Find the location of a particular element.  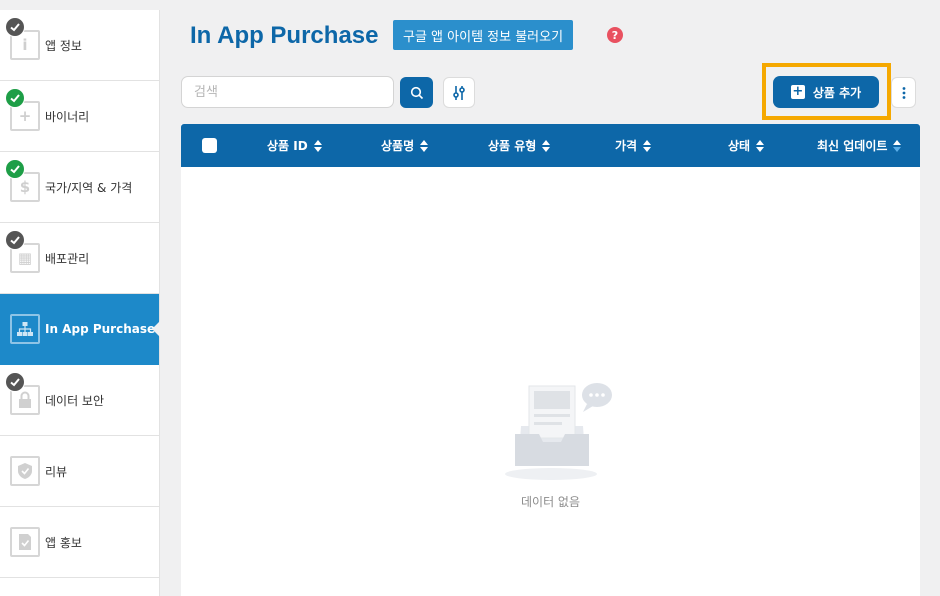

sidebar-item-binary: + 바이너리 is located at coordinates (79, 116).